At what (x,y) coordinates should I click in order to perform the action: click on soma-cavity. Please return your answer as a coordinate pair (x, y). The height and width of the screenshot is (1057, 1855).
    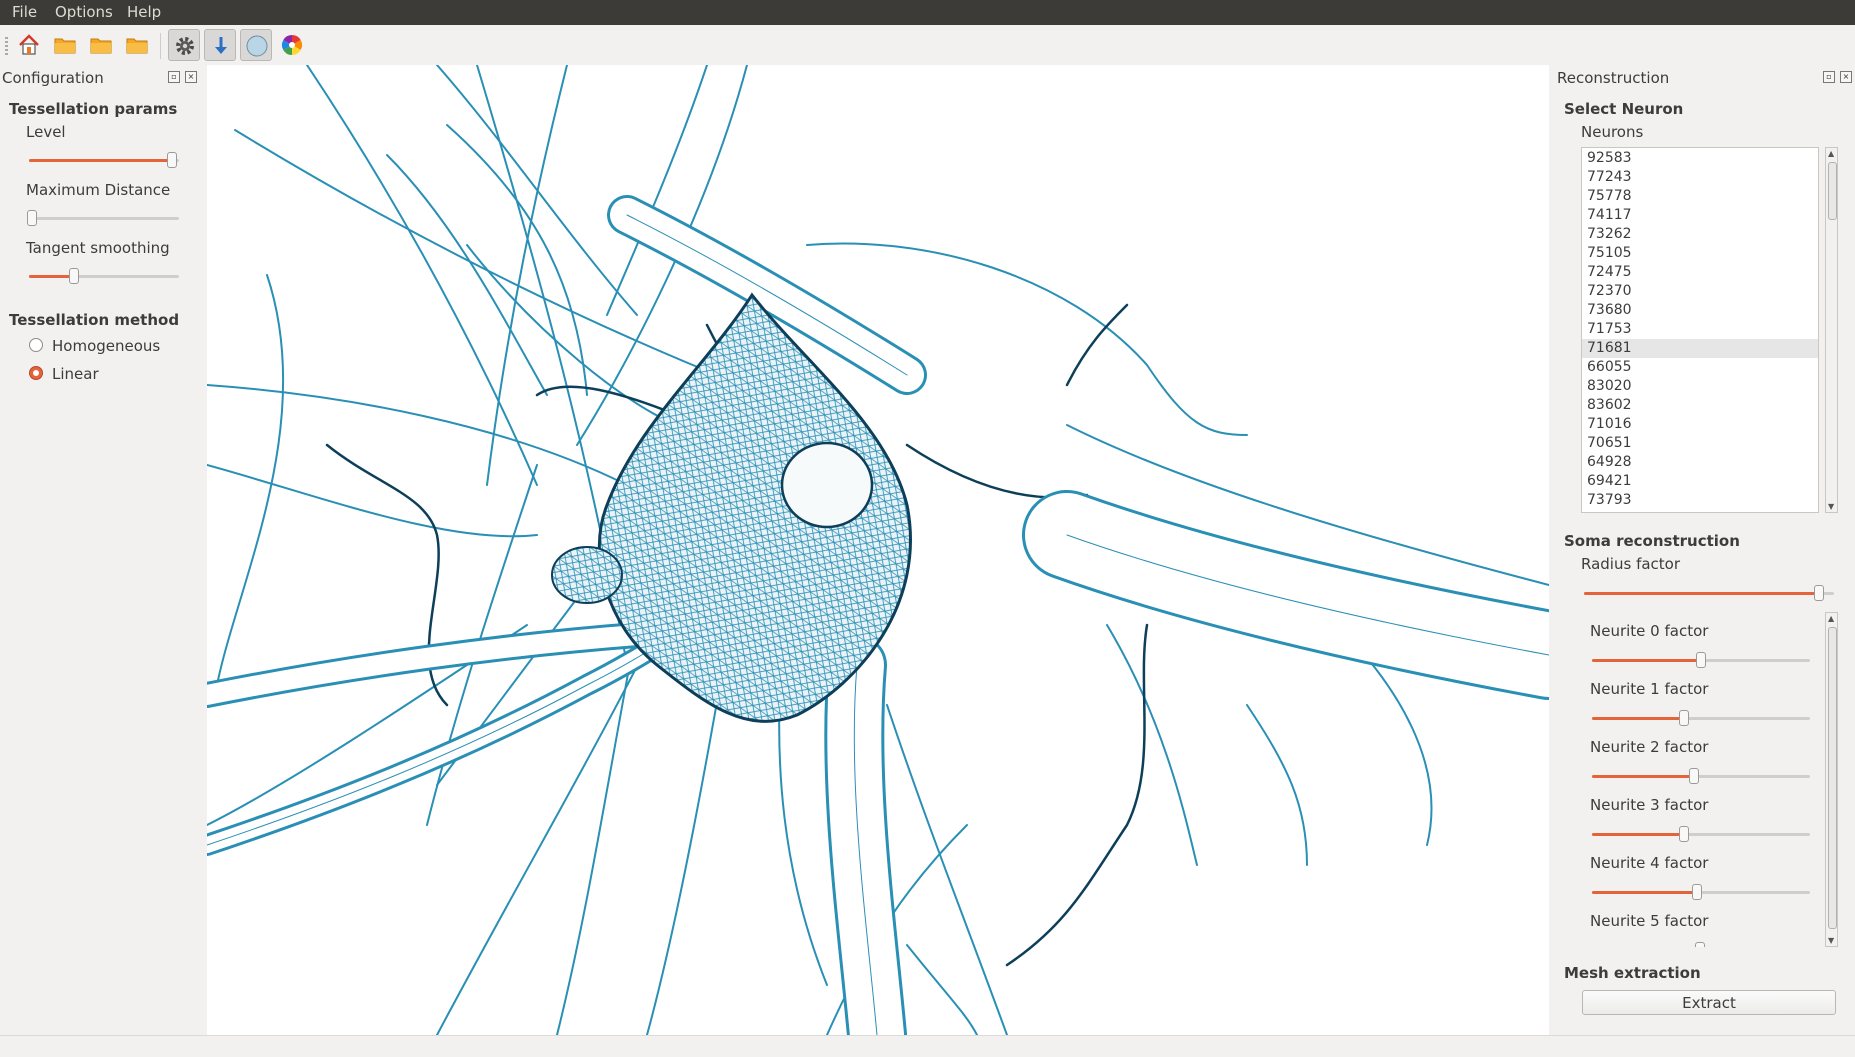
    Looking at the image, I should click on (827, 485).